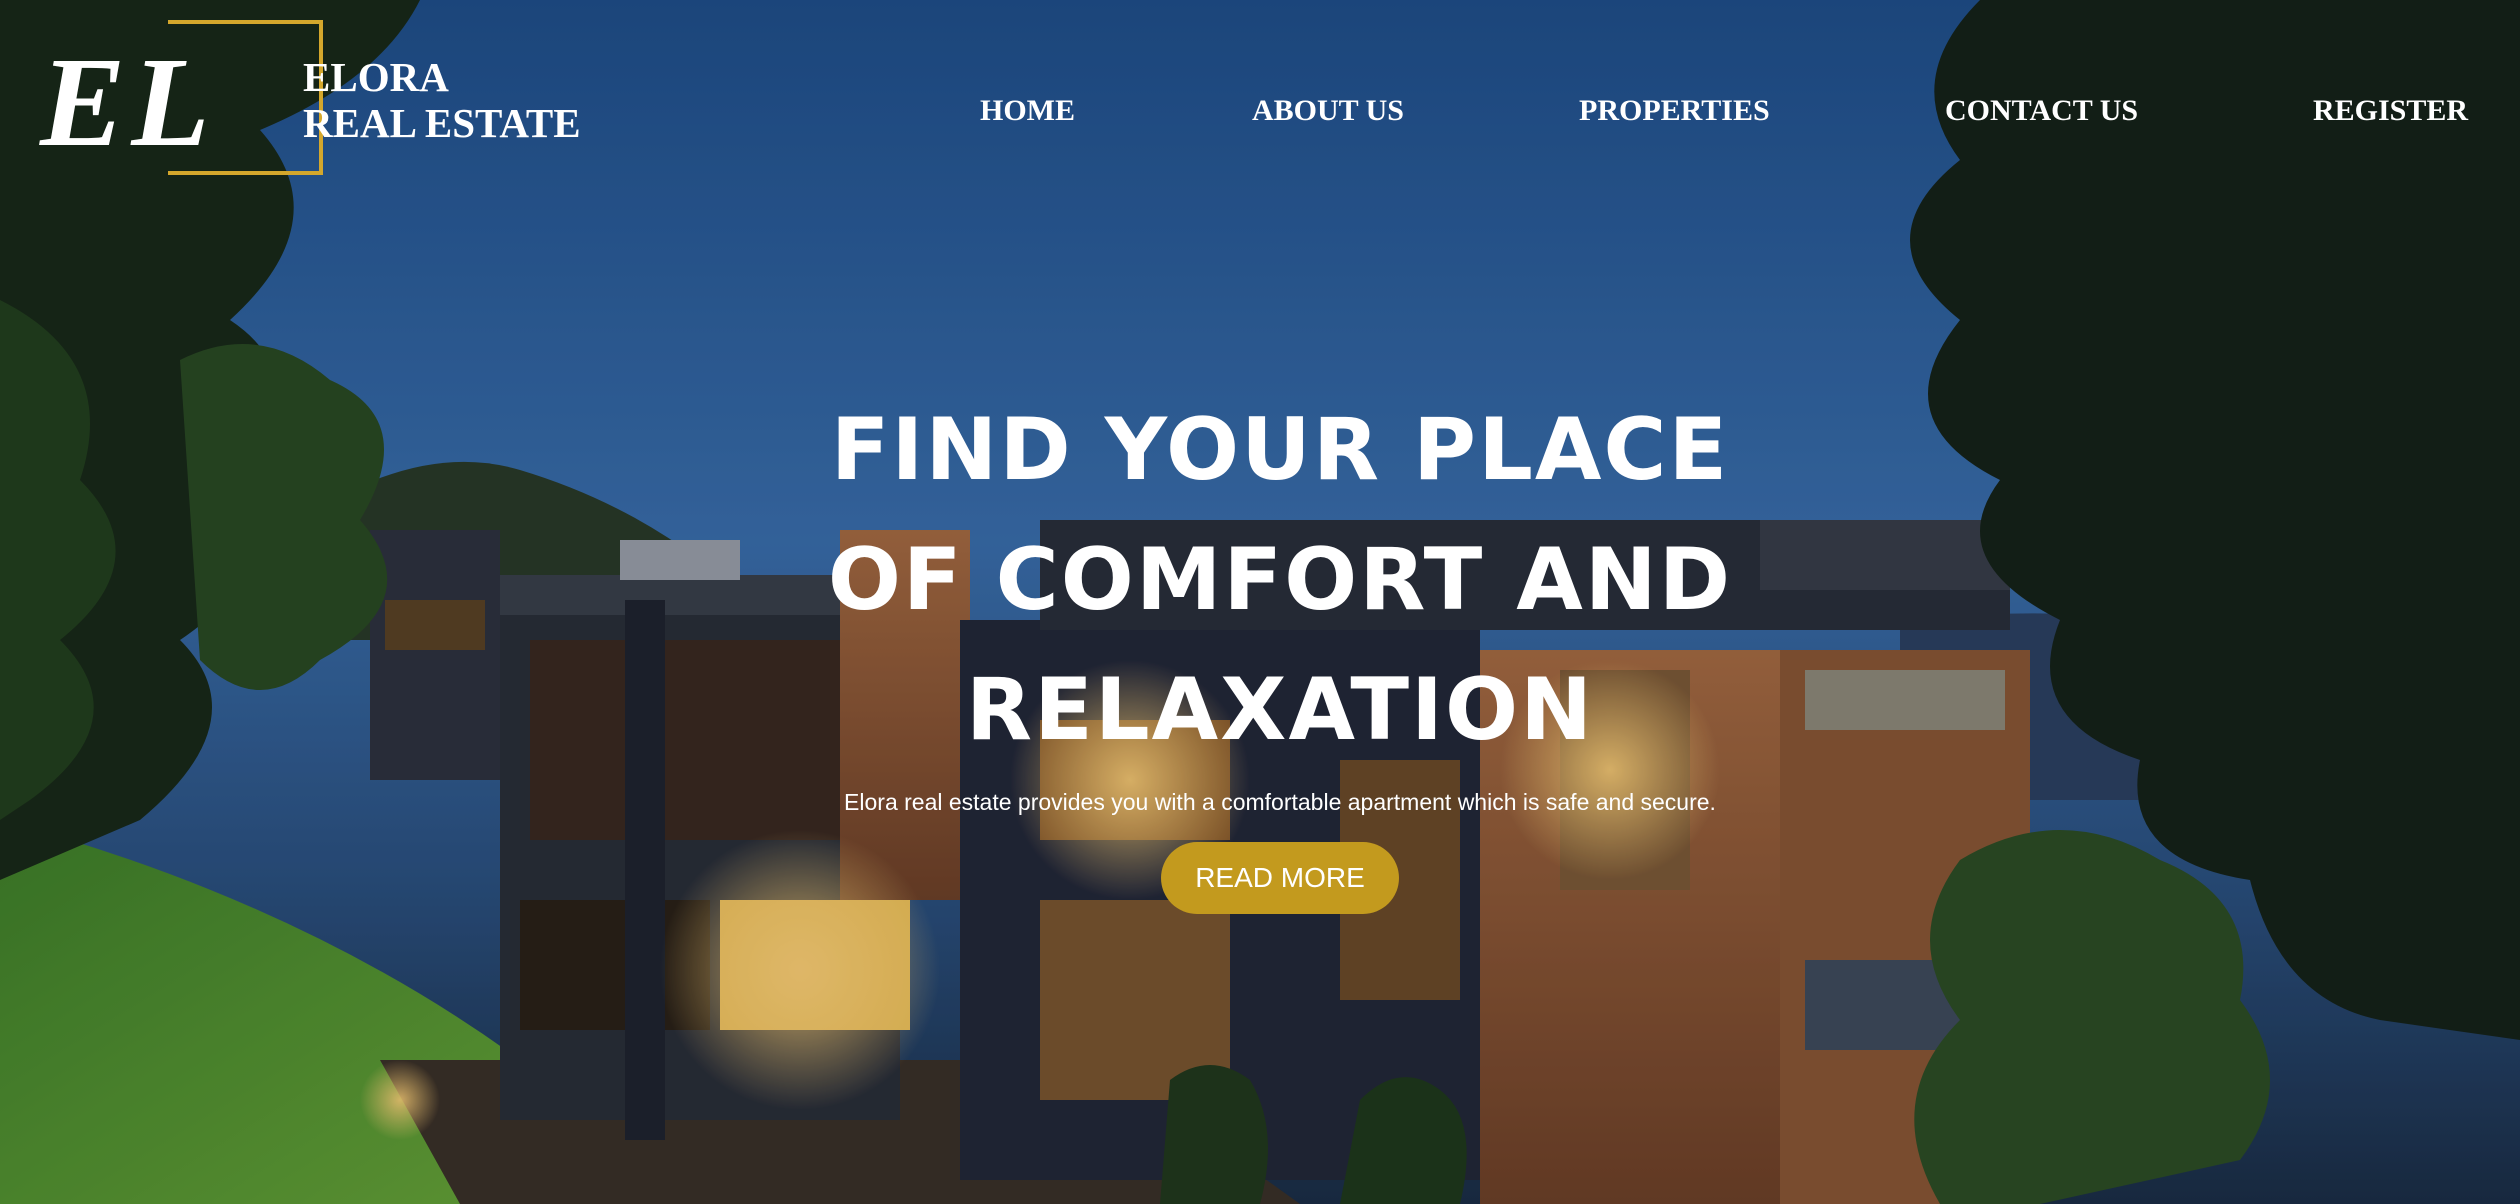  Describe the element at coordinates (2041, 111) in the screenshot. I see `nav-item-contact-us: CONTACT US` at that location.